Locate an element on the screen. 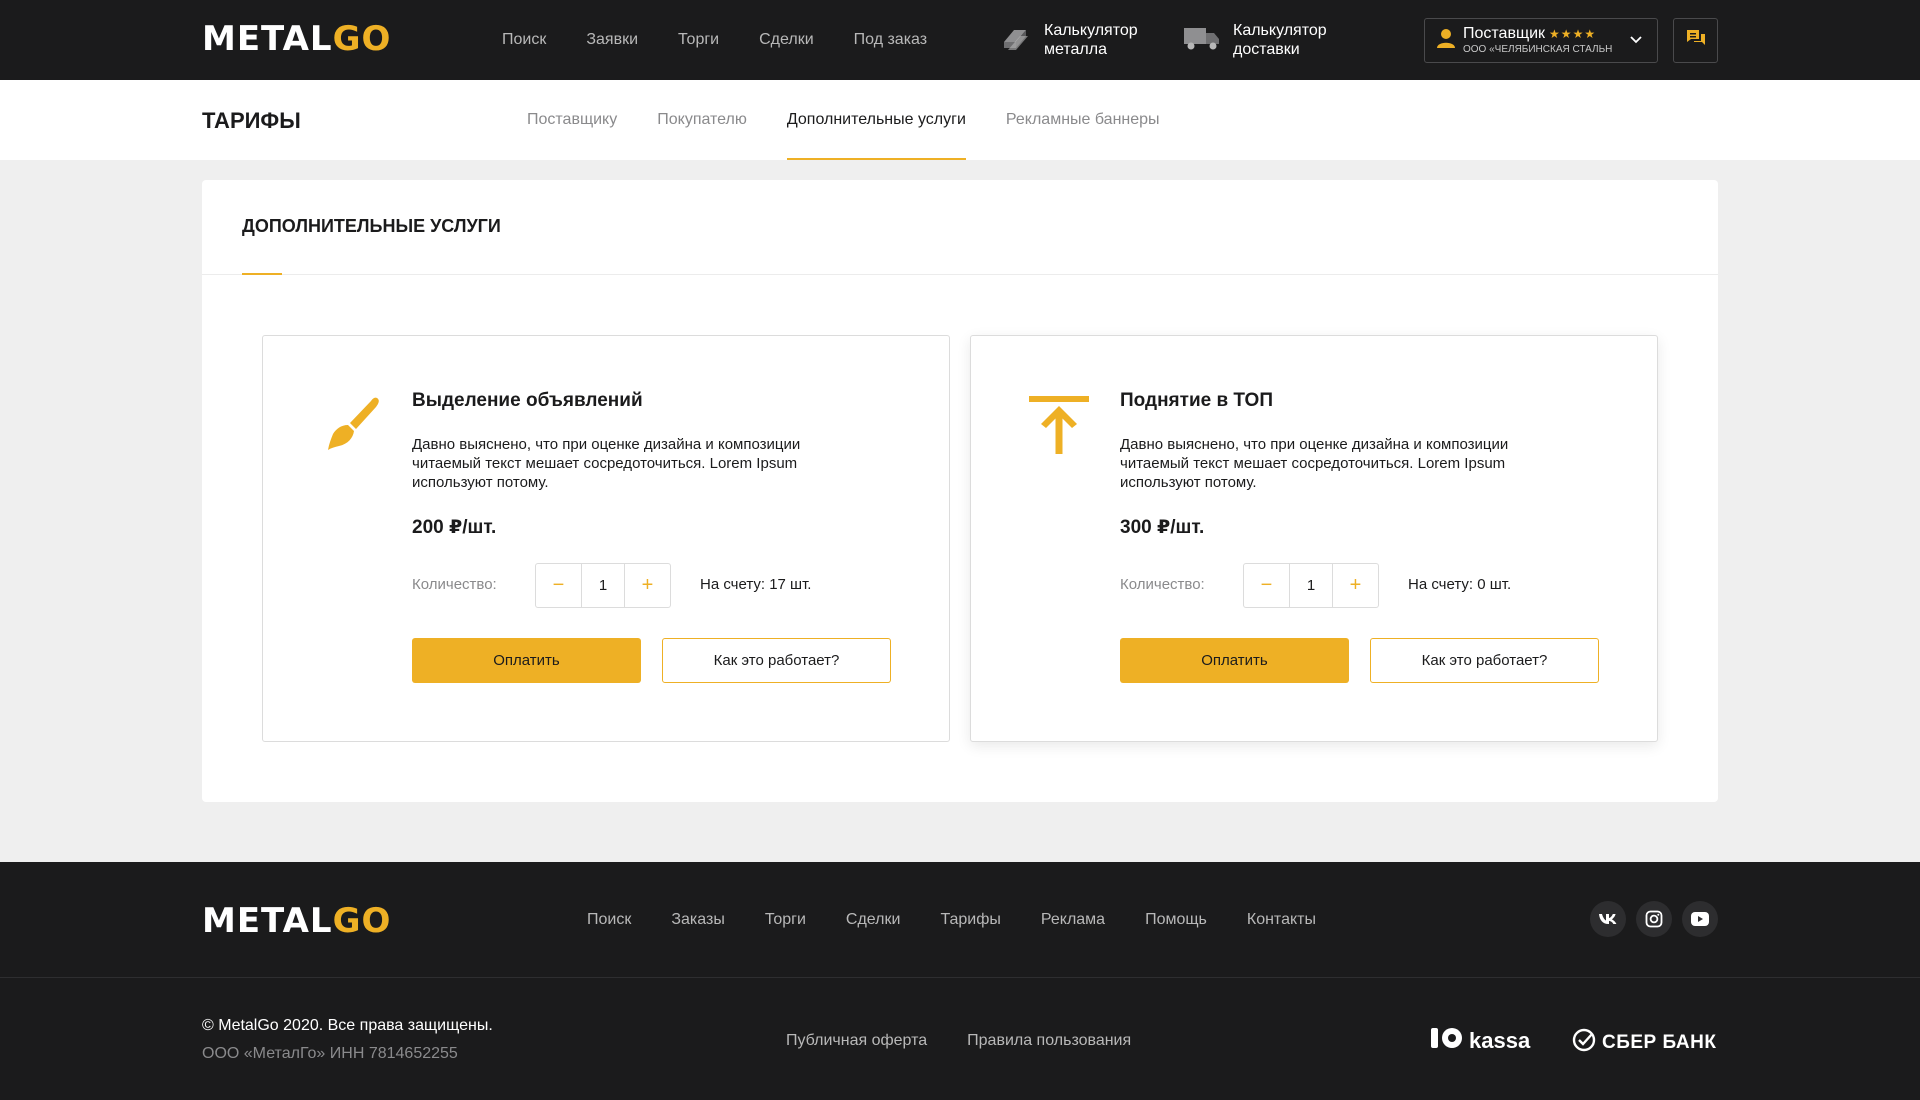  logo: METALGO is located at coordinates (296, 39).